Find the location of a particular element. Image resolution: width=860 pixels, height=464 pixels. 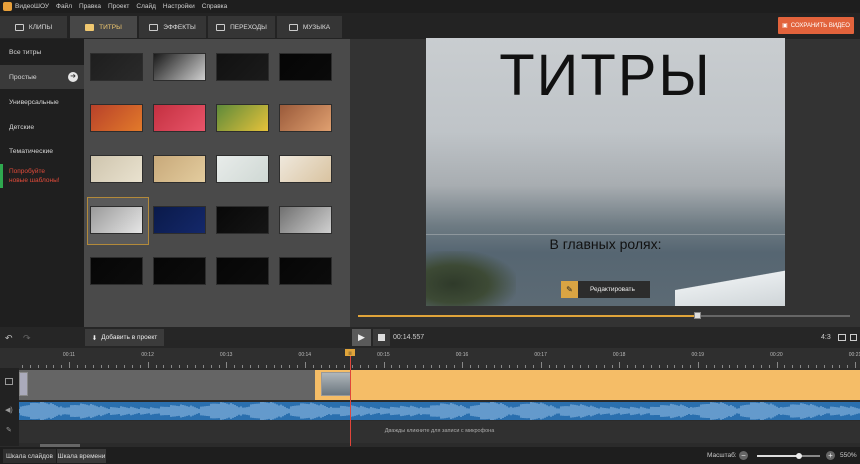

stop-button is located at coordinates (381, 337).